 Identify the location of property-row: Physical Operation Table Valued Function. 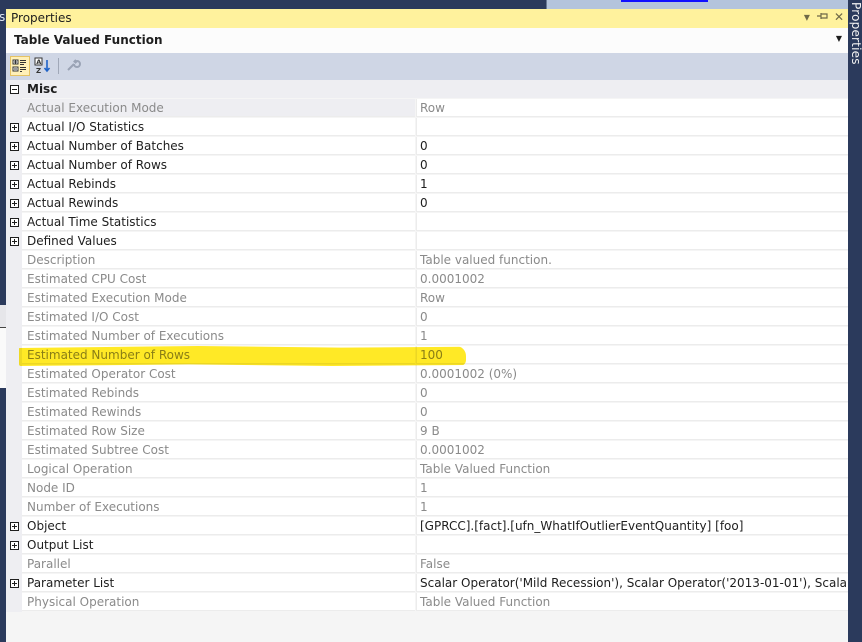
(427, 602).